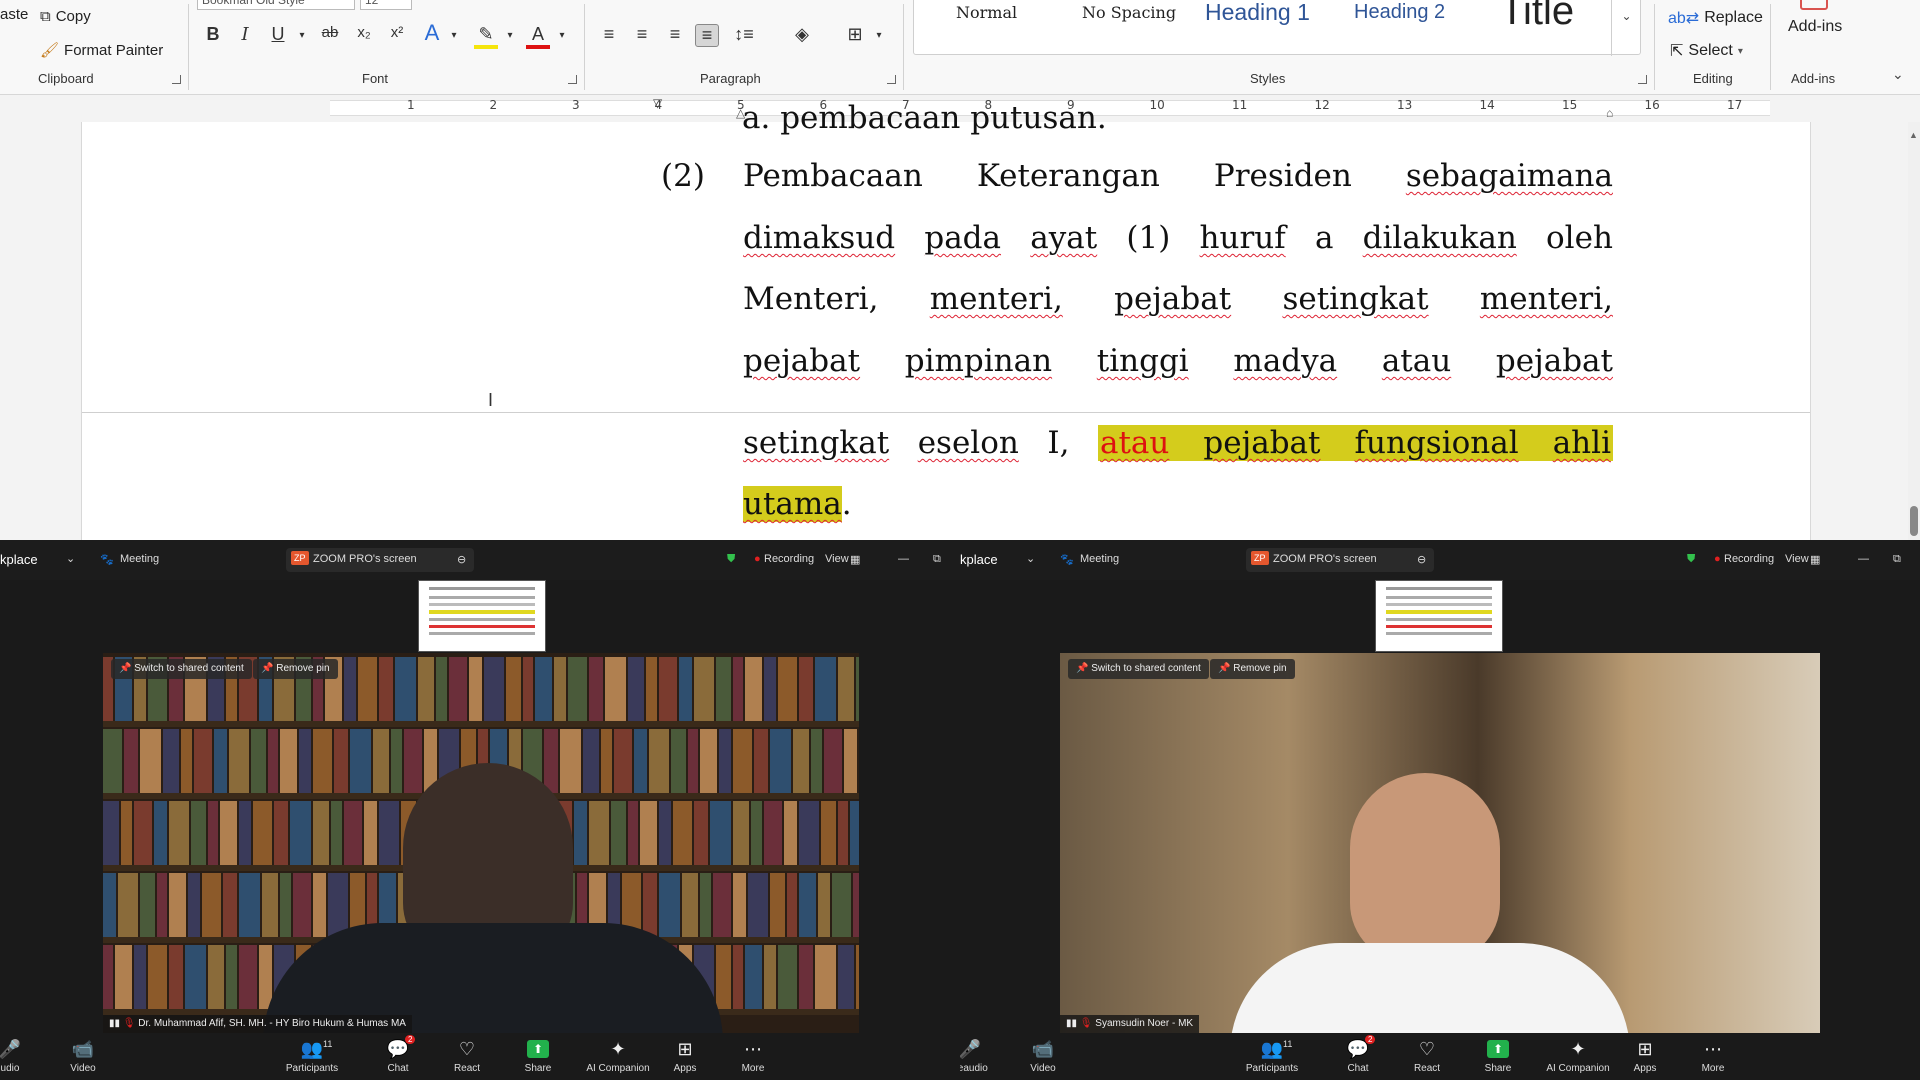  I want to click on style-normal: Normal, so click(986, 12).